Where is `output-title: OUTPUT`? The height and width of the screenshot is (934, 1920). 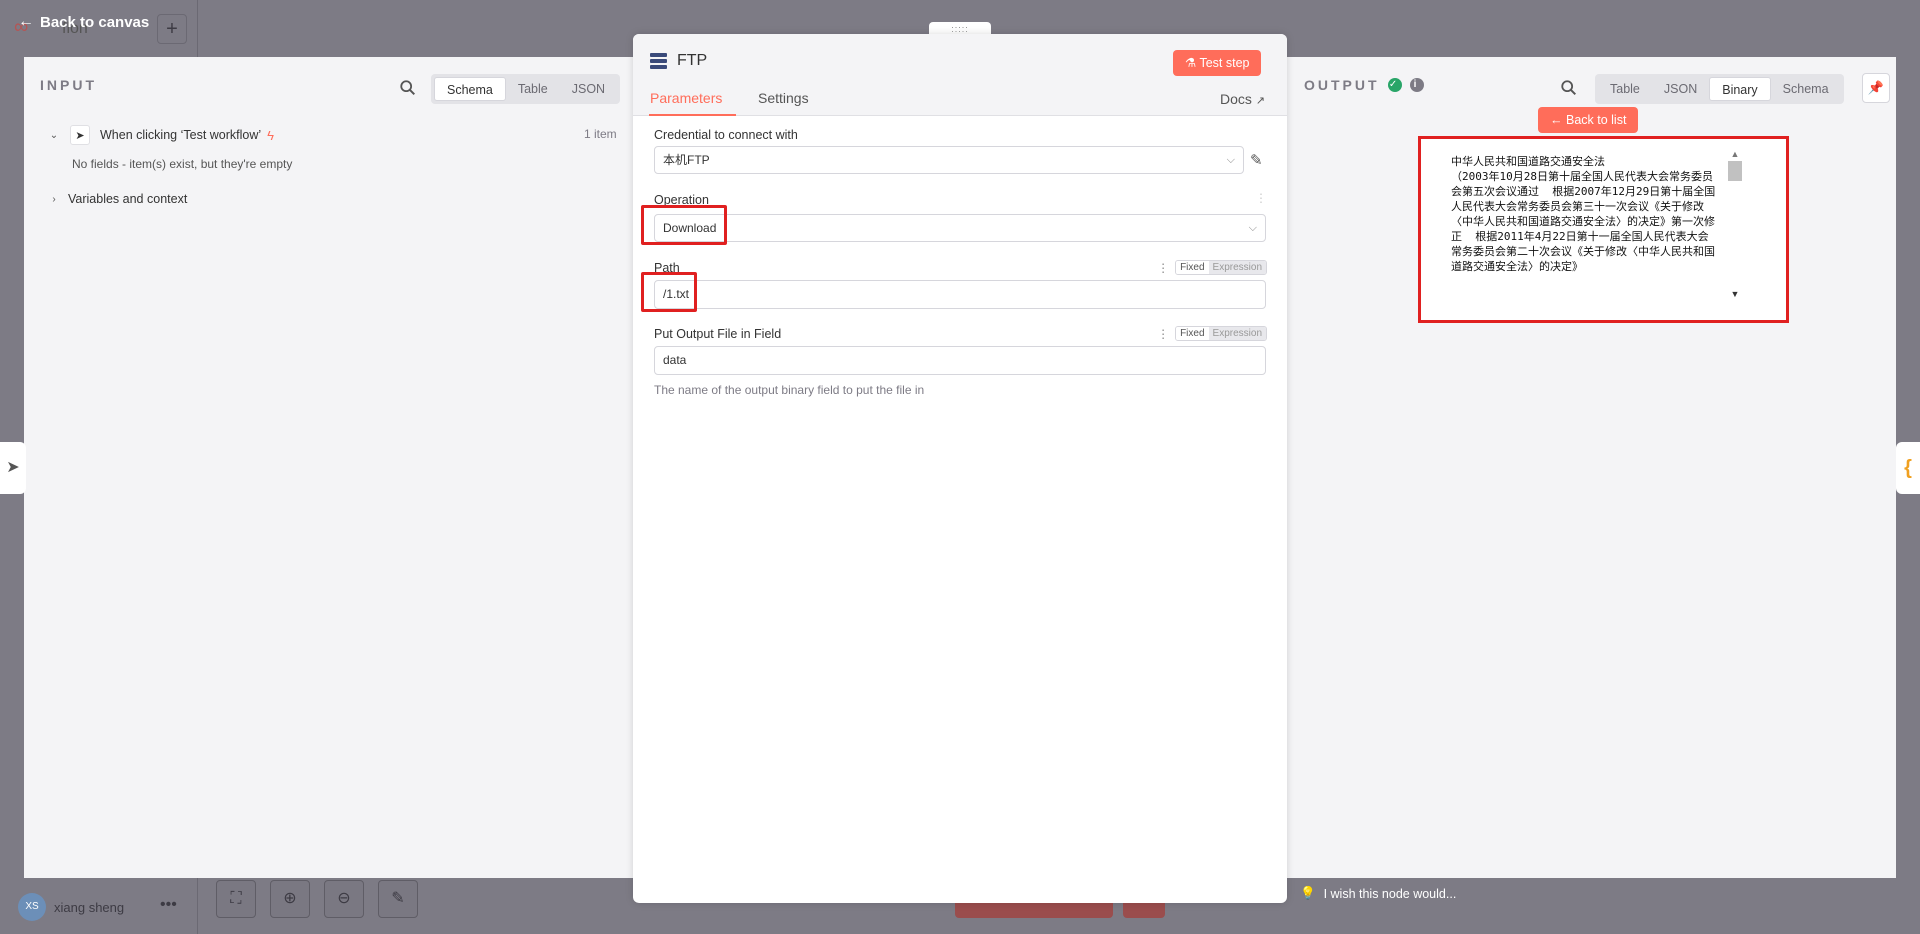
output-title: OUTPUT is located at coordinates (1342, 85).